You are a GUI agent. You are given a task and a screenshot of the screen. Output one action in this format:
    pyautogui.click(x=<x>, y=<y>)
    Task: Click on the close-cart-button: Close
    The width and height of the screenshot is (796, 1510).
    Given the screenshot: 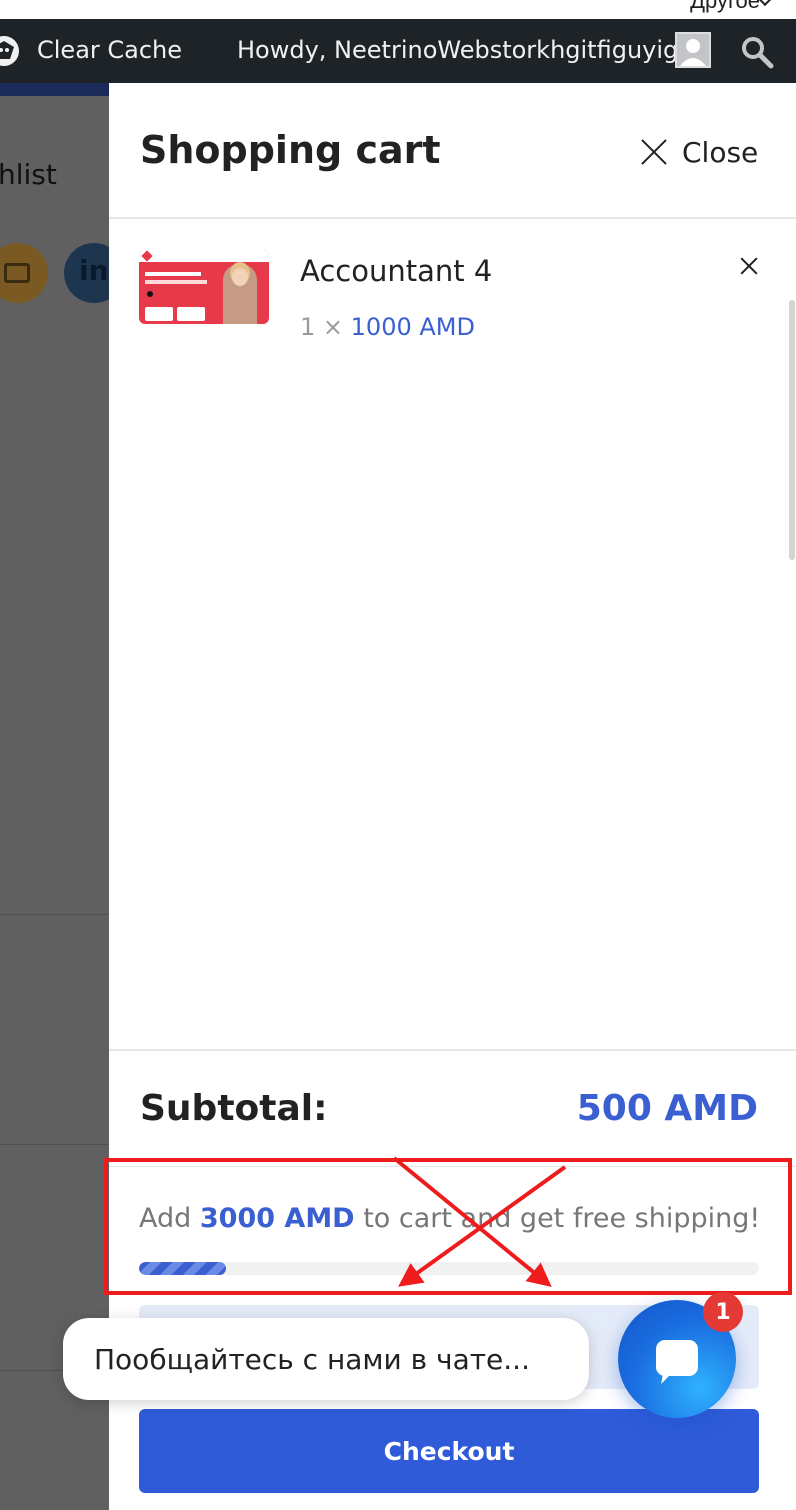 What is the action you would take?
    pyautogui.click(x=699, y=152)
    